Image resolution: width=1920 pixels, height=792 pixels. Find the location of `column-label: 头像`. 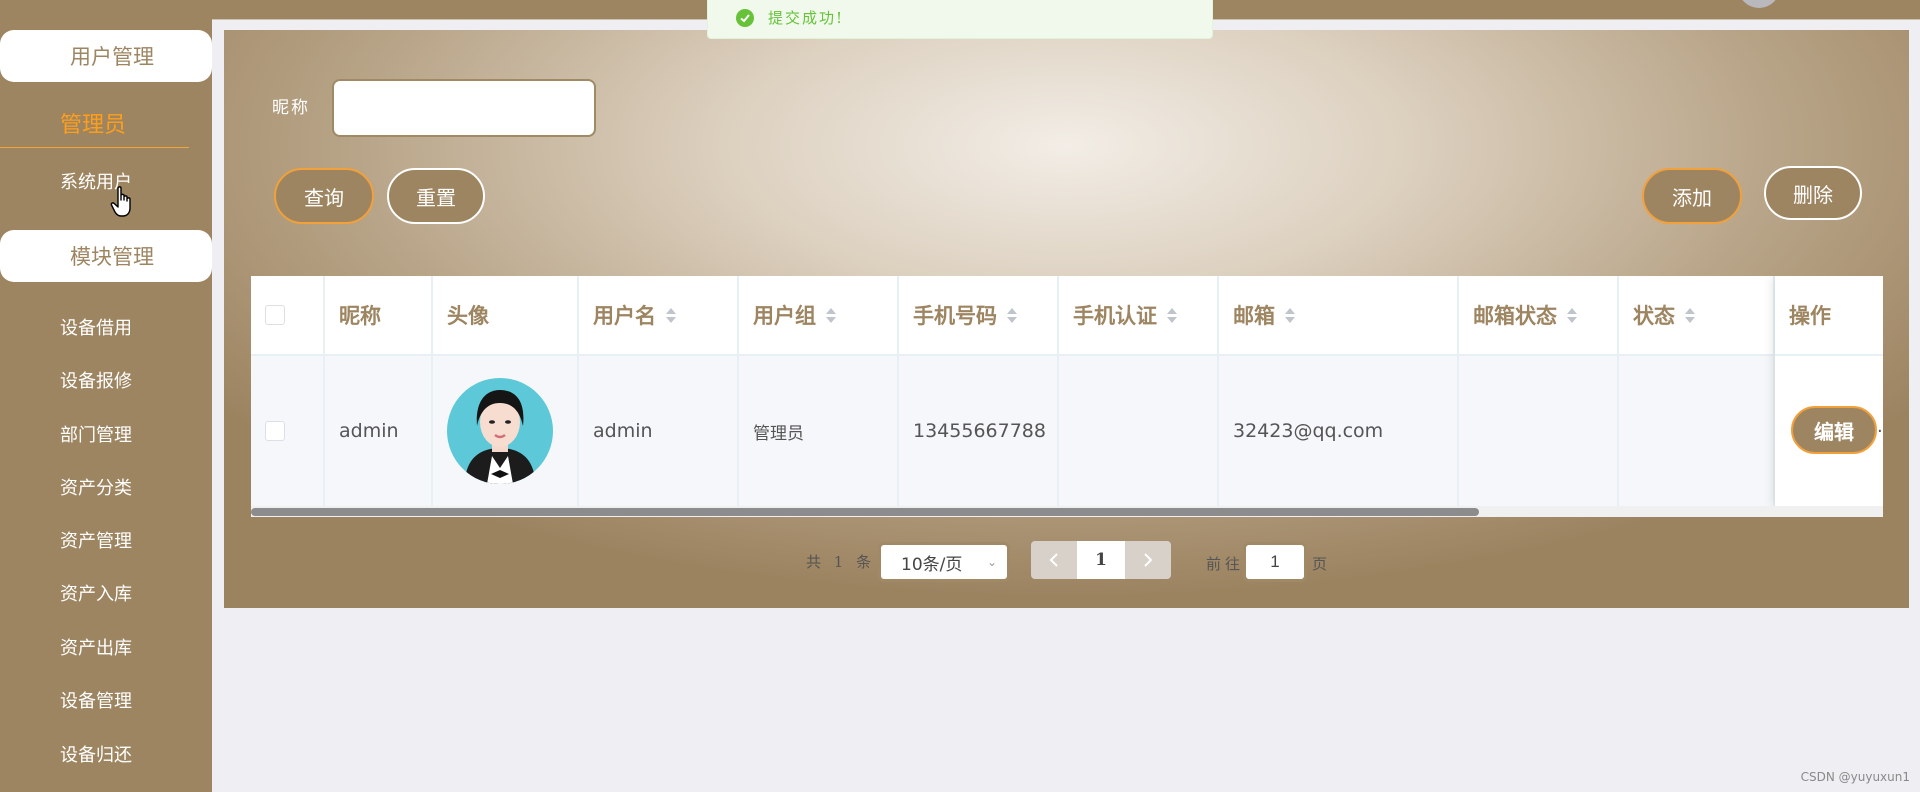

column-label: 头像 is located at coordinates (468, 316).